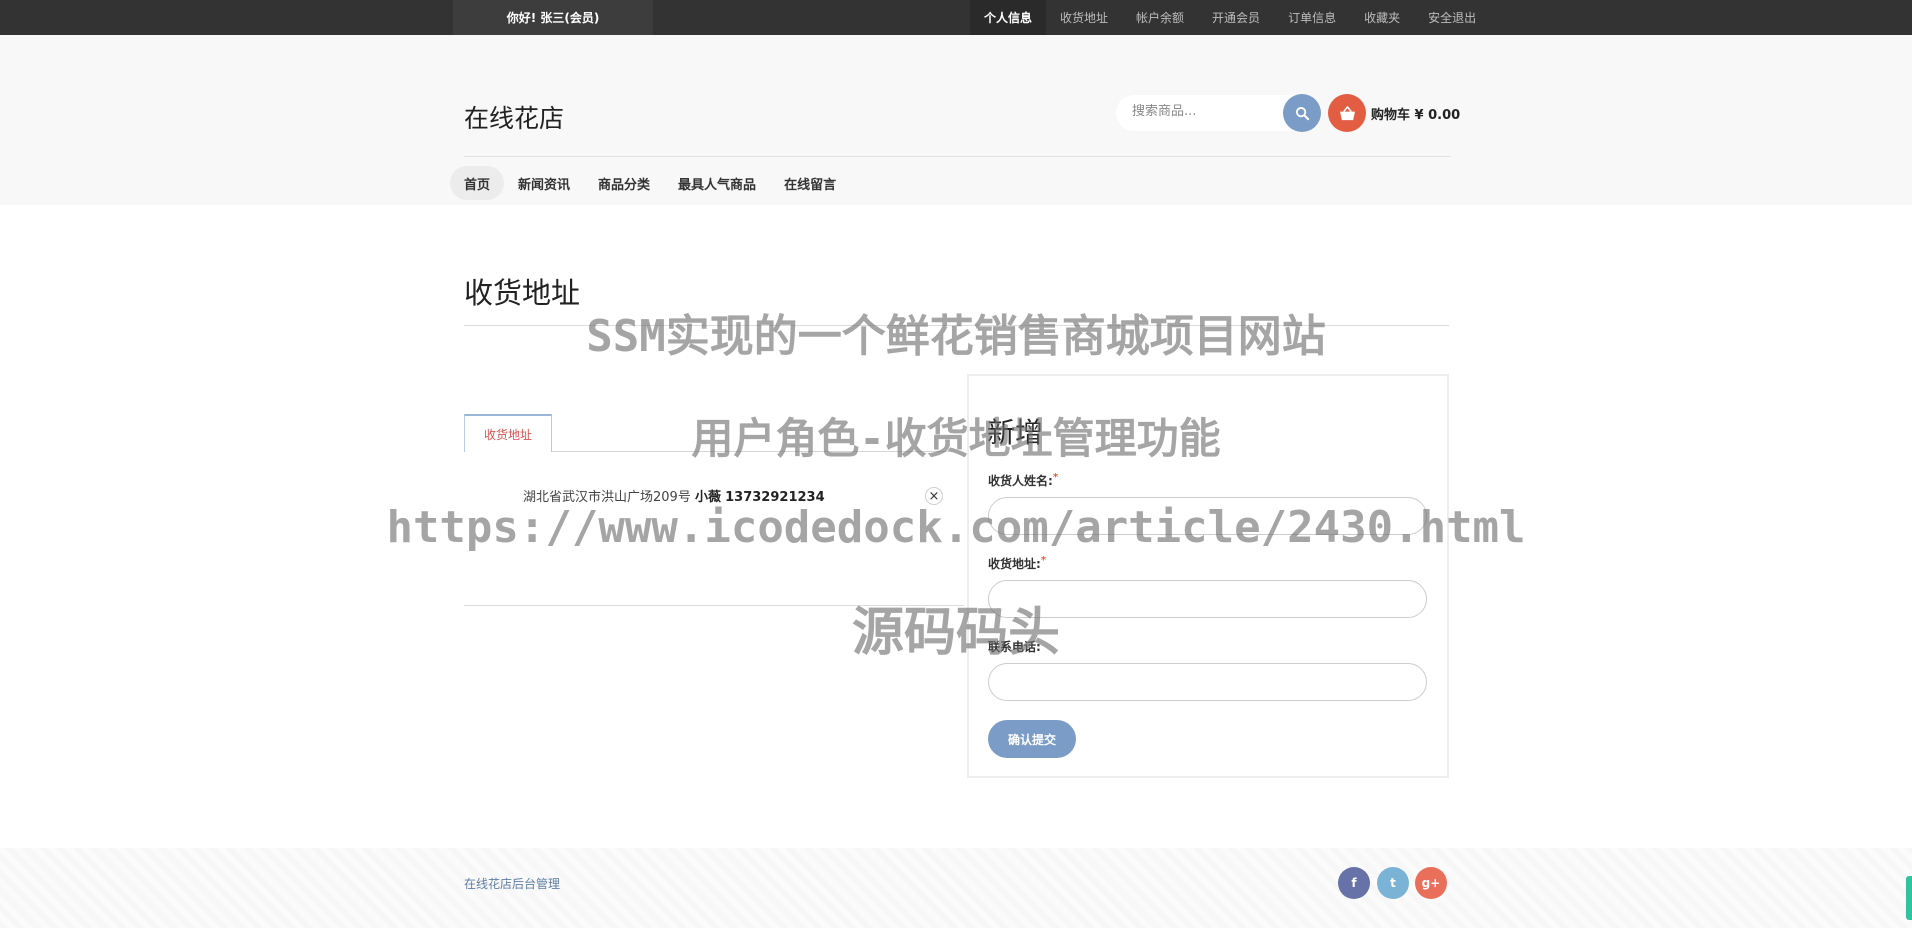  What do you see at coordinates (810, 183) in the screenshot?
I see `nav-messages: 在线留言` at bounding box center [810, 183].